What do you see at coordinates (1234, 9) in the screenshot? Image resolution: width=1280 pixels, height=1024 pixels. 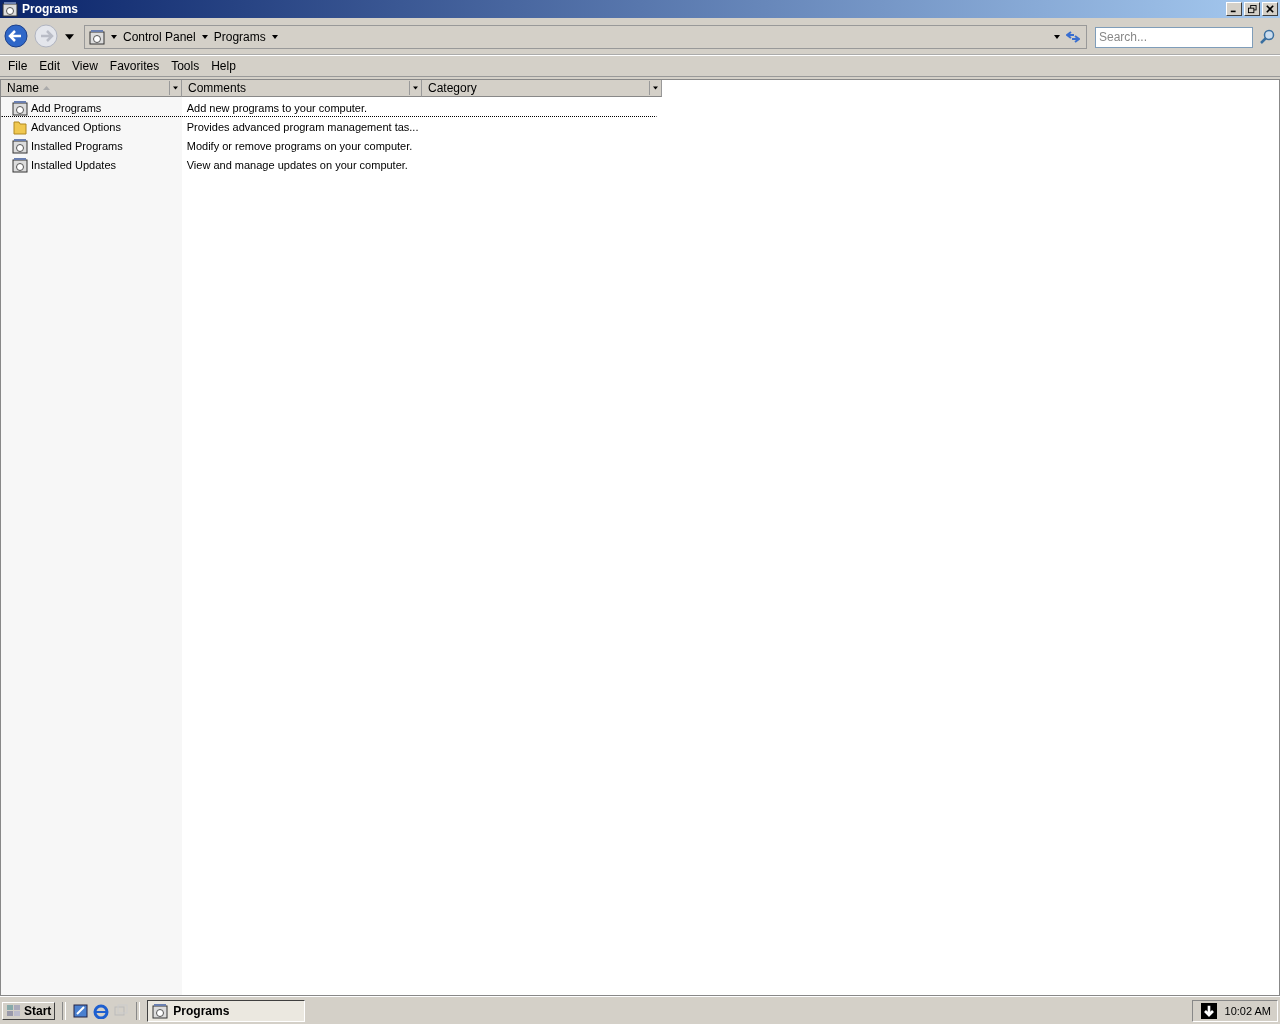 I see `minimize-button` at bounding box center [1234, 9].